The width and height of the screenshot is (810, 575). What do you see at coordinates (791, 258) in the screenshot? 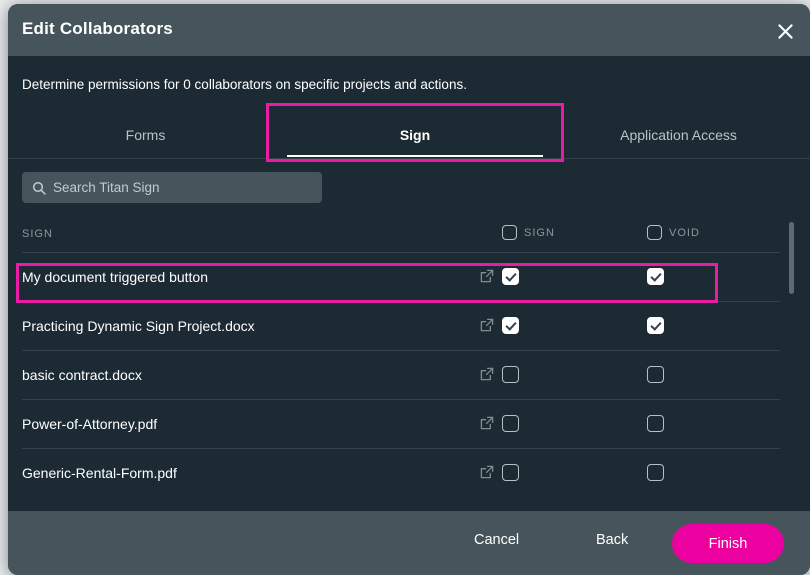
I see `table-scrollbar-thumb` at bounding box center [791, 258].